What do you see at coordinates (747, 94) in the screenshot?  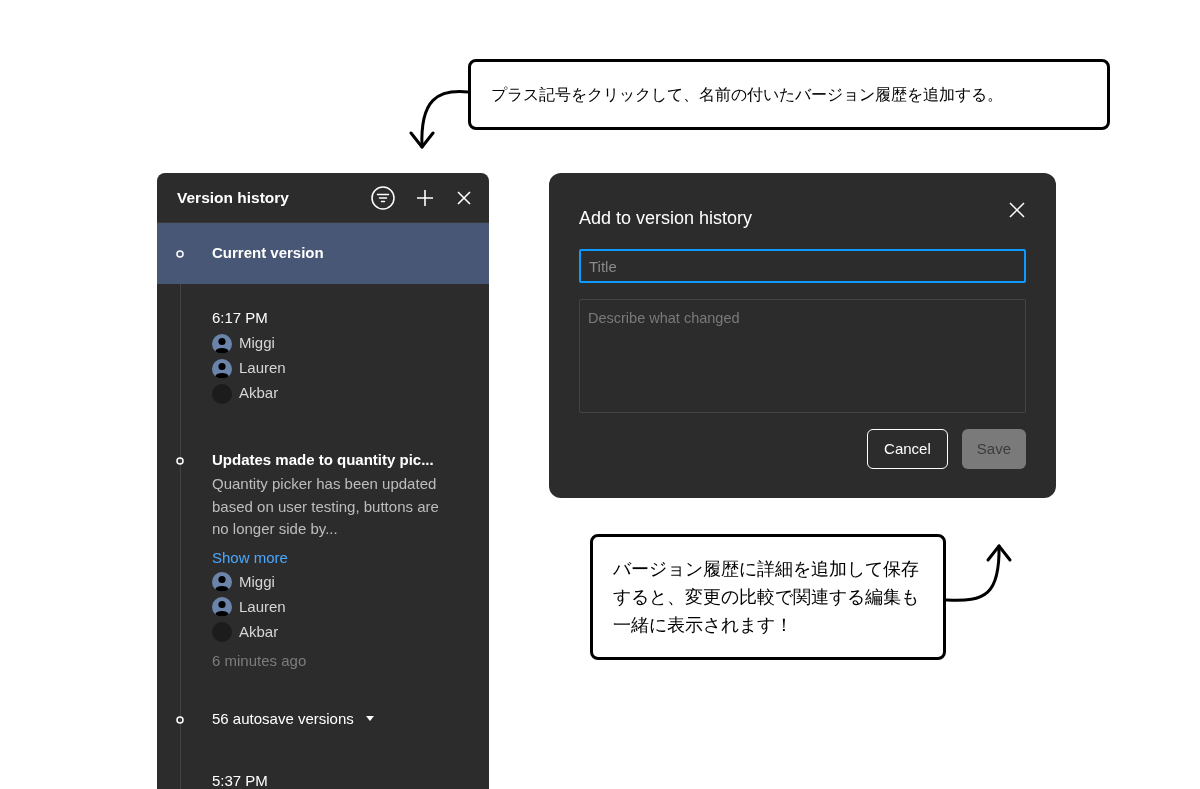 I see `callout-text: プラス記号をクリックして、名前の付いたバージョン履歴を追加する。` at bounding box center [747, 94].